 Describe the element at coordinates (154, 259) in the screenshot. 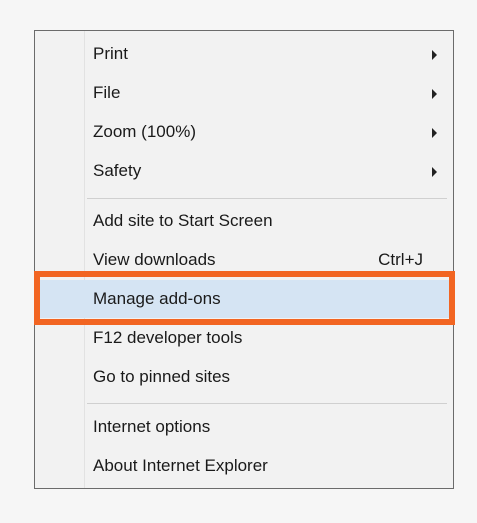

I see `menu-item-label: View downloads` at that location.